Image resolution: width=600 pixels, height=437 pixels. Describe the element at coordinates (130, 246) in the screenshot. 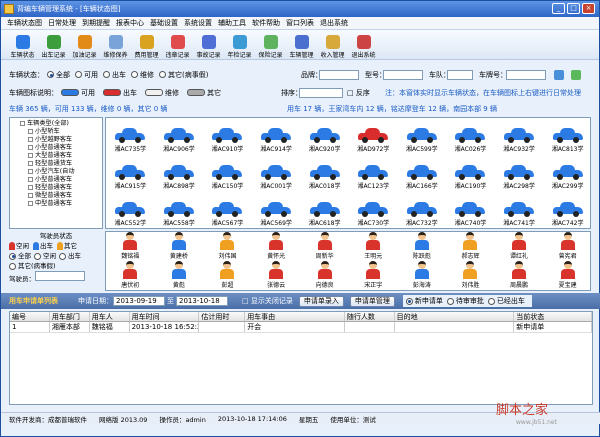

I see `driver-tile: 魏铭福` at that location.